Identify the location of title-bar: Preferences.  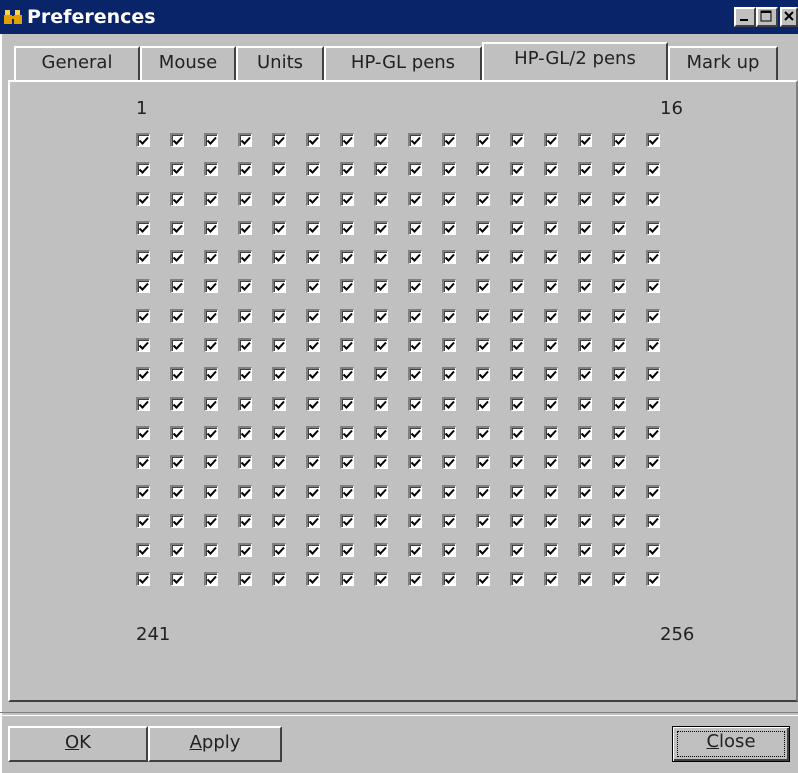
(399, 17).